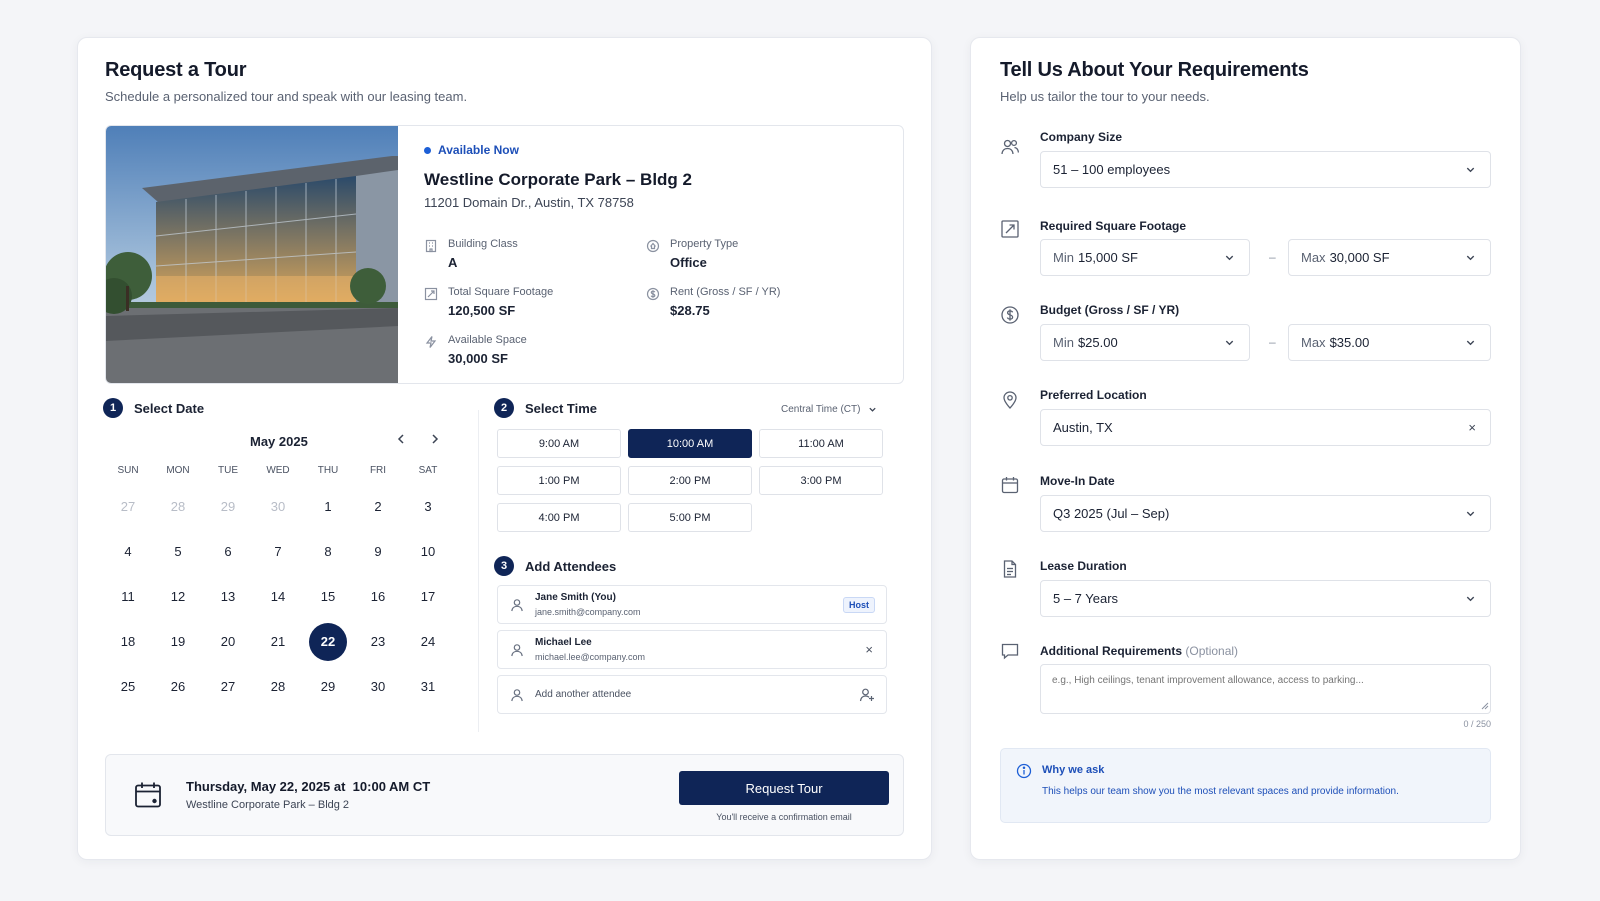  What do you see at coordinates (378, 641) in the screenshot?
I see `calendar-day: 23` at bounding box center [378, 641].